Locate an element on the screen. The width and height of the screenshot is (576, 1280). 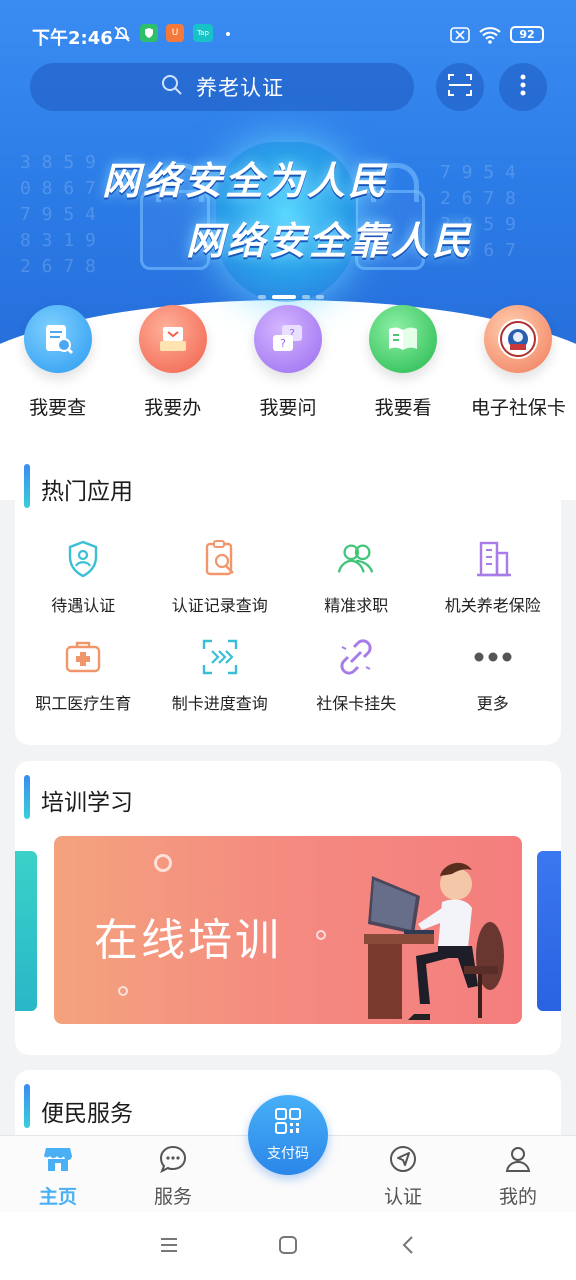
wifi-icon is located at coordinates (490, 37).